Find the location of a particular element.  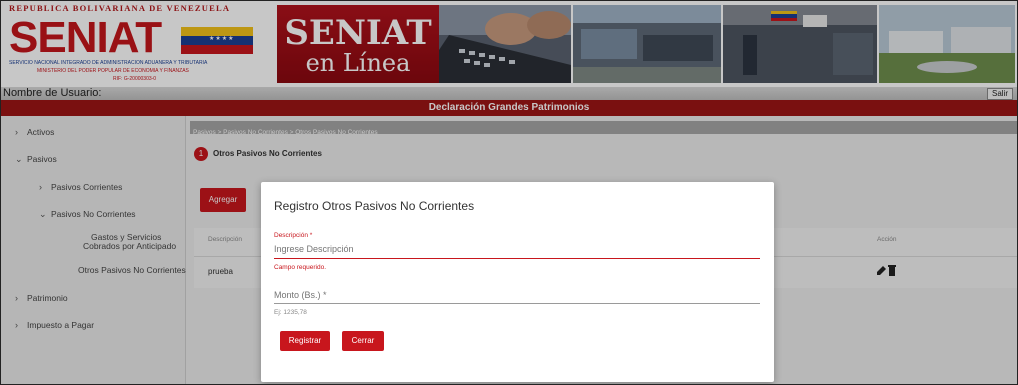

monto-underline is located at coordinates (517, 303).